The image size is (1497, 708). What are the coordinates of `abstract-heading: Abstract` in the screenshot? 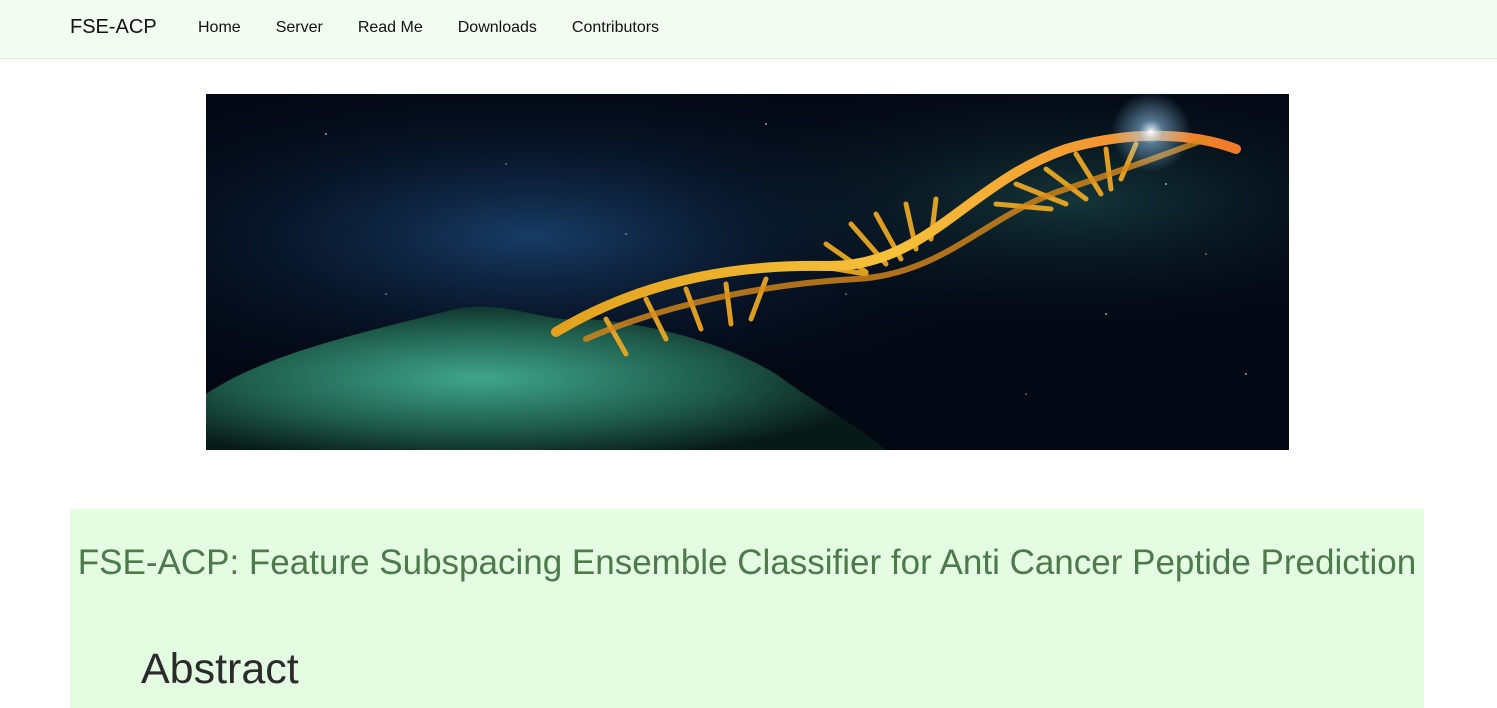 It's located at (220, 669).